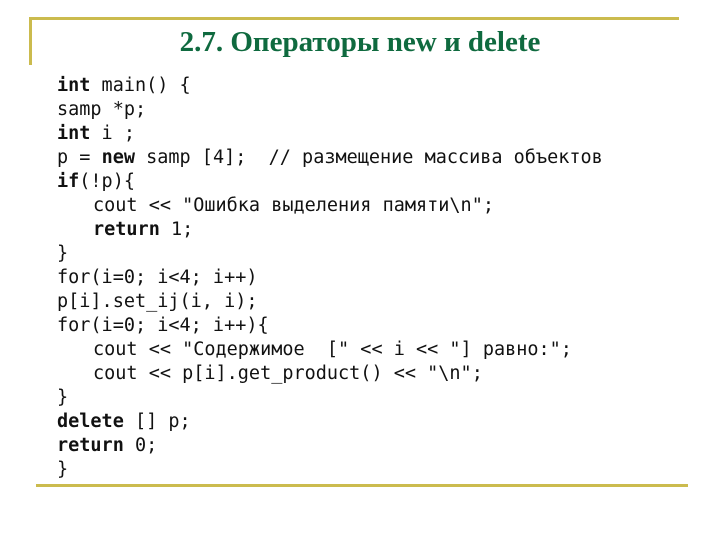  Describe the element at coordinates (102, 109) in the screenshot. I see `code-text: samp *p;` at that location.